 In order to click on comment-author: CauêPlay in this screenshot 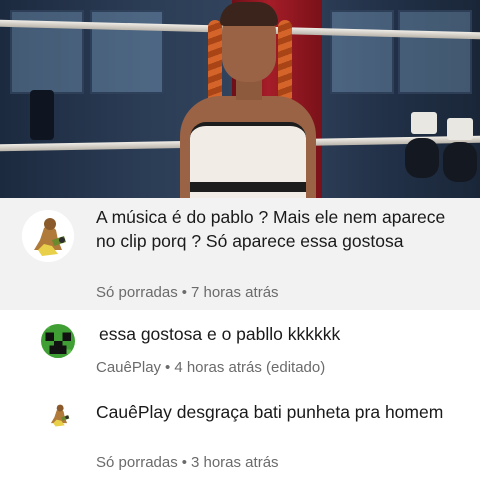, I will do `click(128, 367)`.